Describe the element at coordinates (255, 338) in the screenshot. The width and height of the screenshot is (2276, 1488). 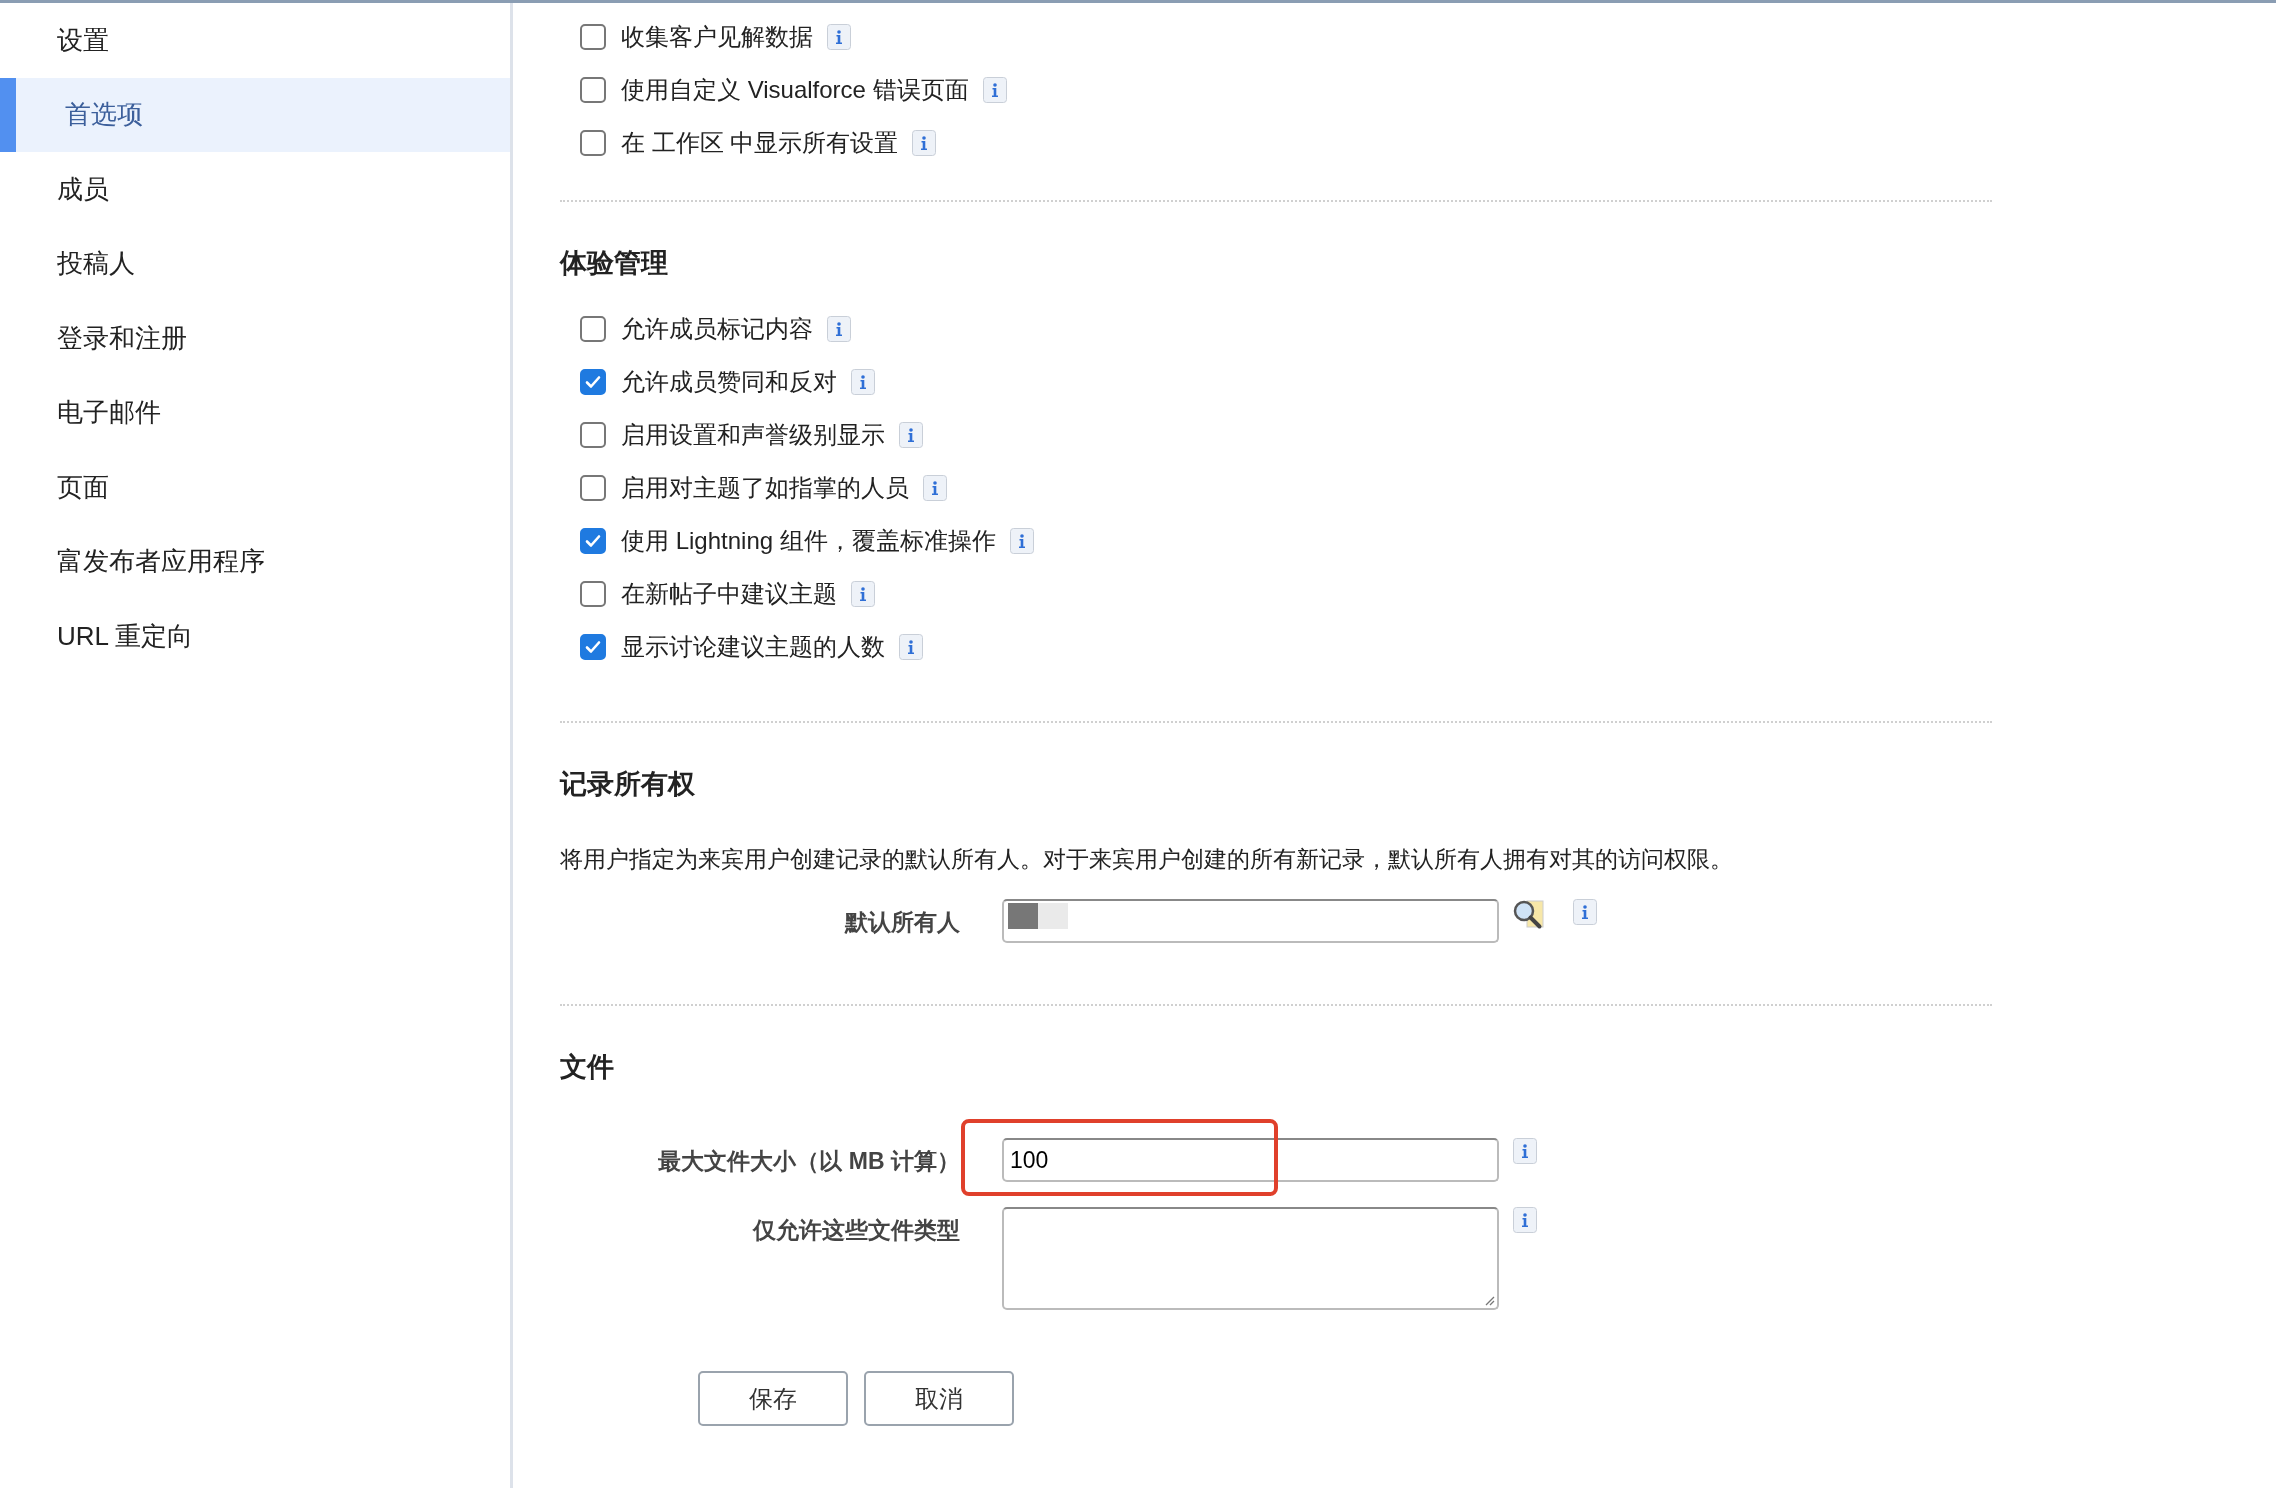
I see `sidebar-item: 登录和注册` at that location.